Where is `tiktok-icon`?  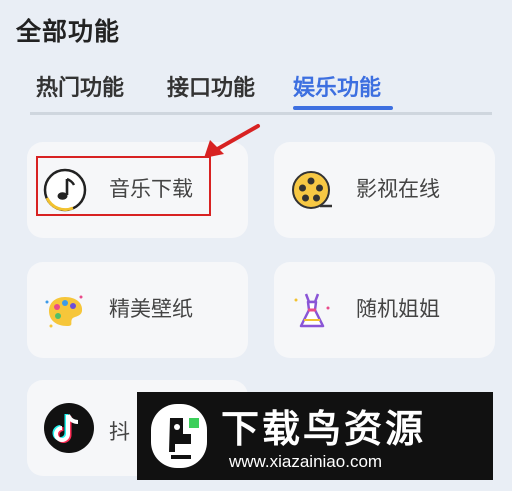
tiktok-icon is located at coordinates (68, 427).